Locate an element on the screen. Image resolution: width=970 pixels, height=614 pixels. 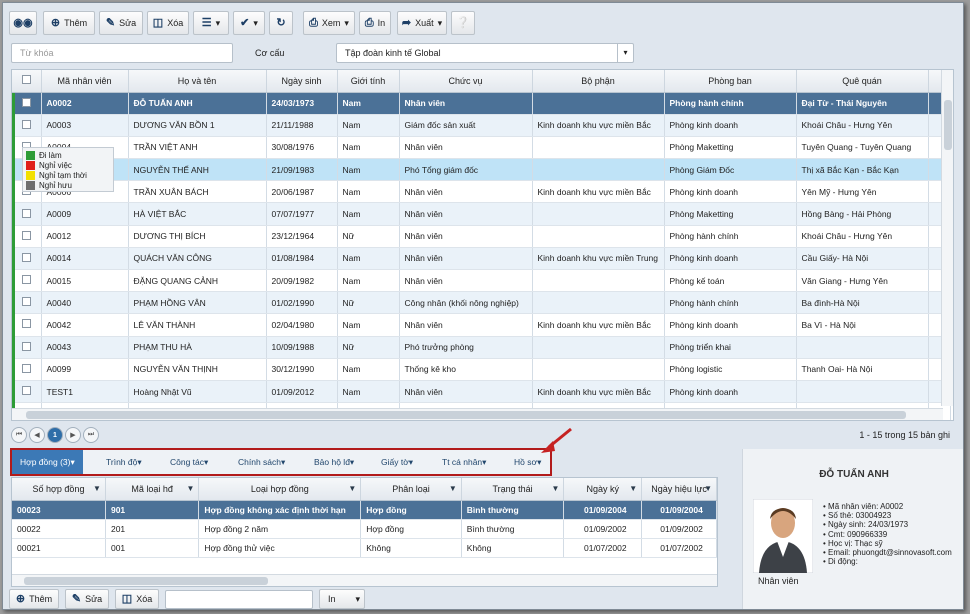
select-all-header is located at coordinates (27, 81).